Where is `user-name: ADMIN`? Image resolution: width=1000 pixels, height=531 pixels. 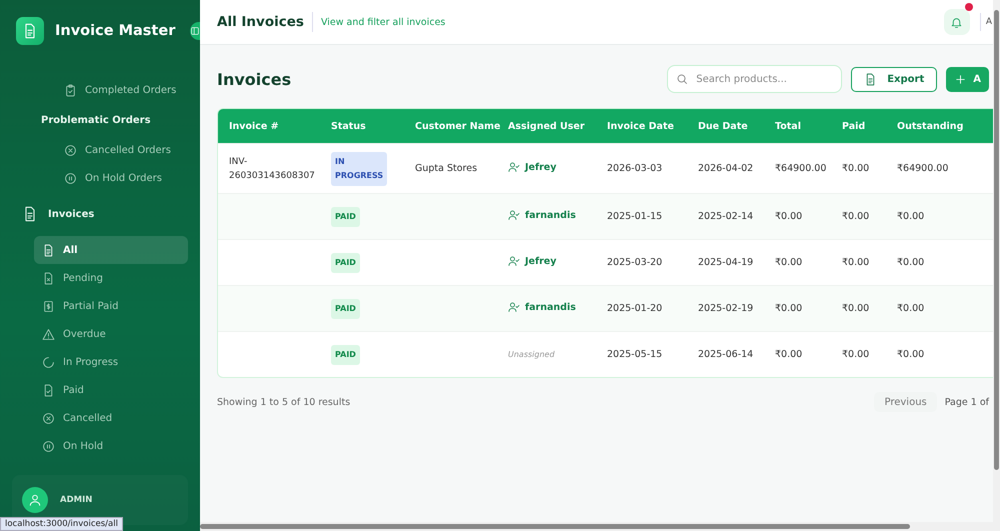 user-name: ADMIN is located at coordinates (76, 500).